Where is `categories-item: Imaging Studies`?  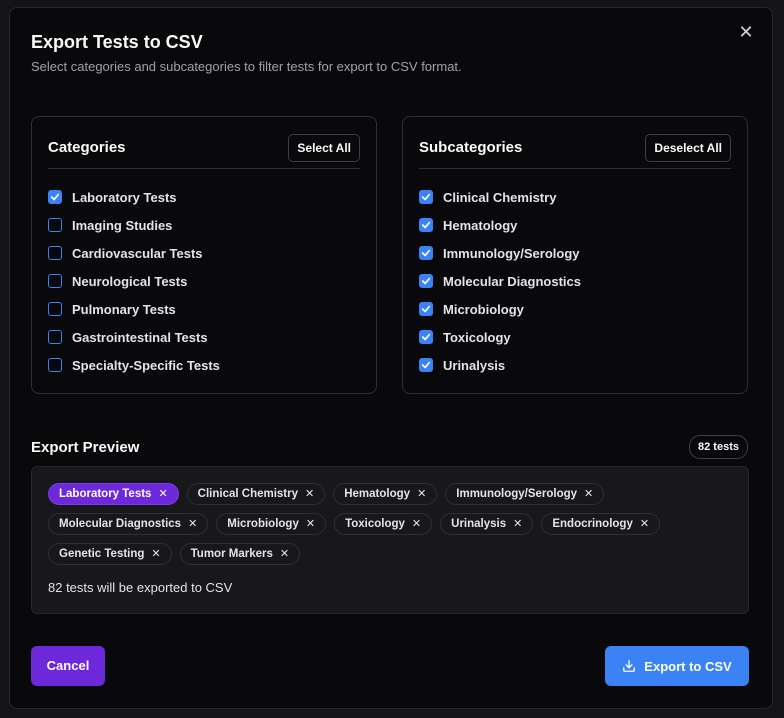
categories-item: Imaging Studies is located at coordinates (134, 225).